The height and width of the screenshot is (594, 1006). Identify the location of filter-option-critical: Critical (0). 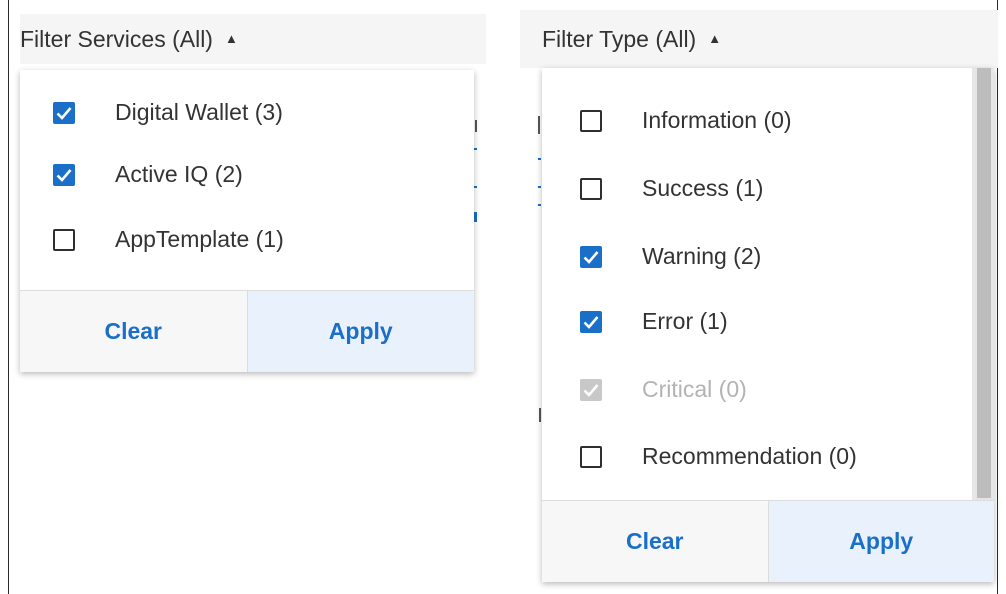
(663, 389).